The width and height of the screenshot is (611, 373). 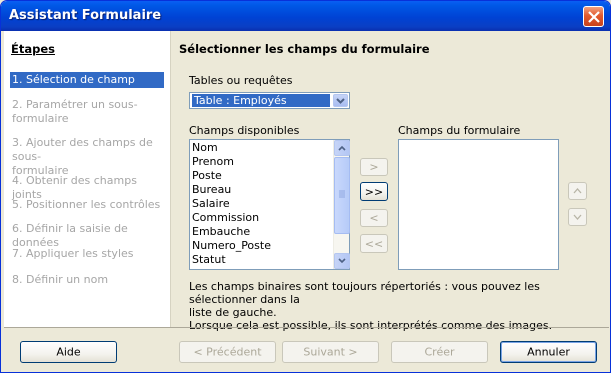 What do you see at coordinates (211, 190) in the screenshot?
I see `list-item: Bureau` at bounding box center [211, 190].